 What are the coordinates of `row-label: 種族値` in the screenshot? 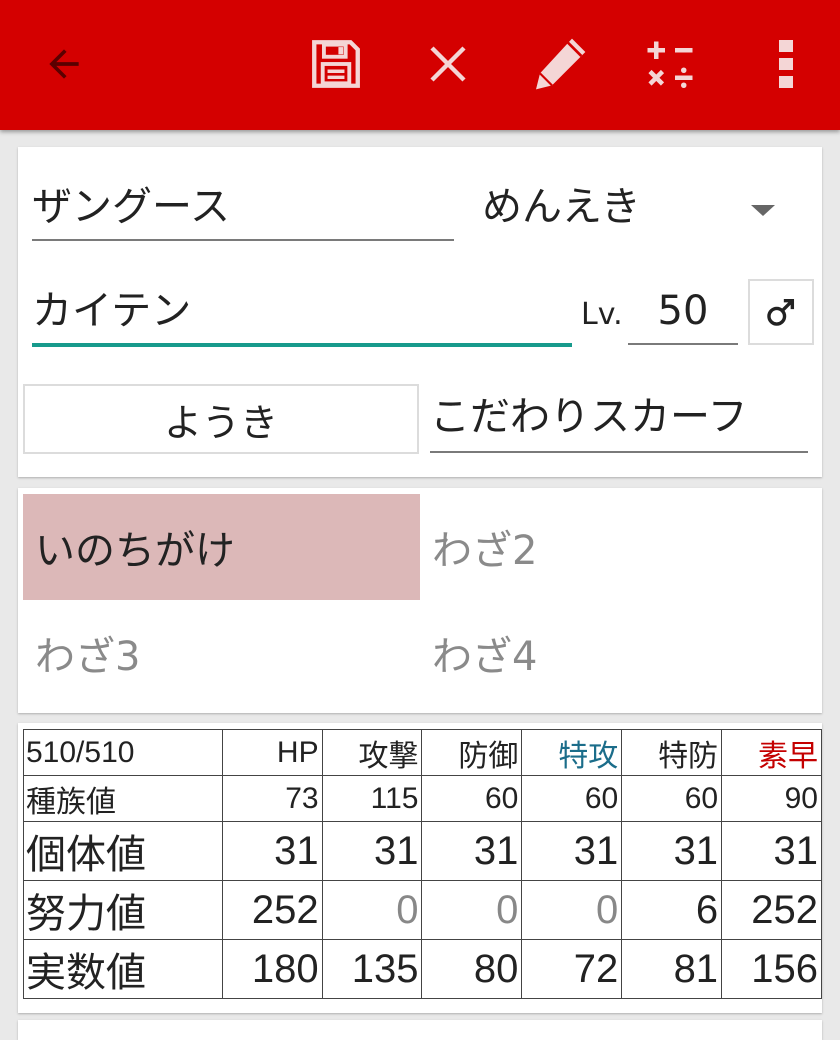 It's located at (123, 798).